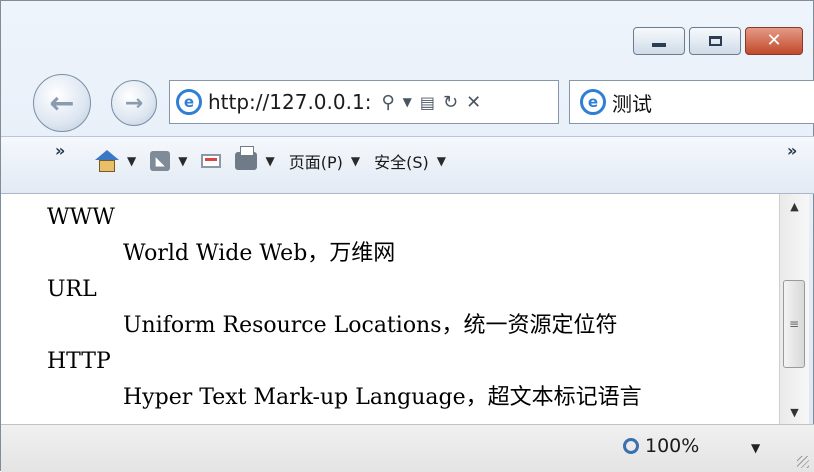 The width and height of the screenshot is (814, 472). I want to click on window-caption-buttons: ✕, so click(718, 41).